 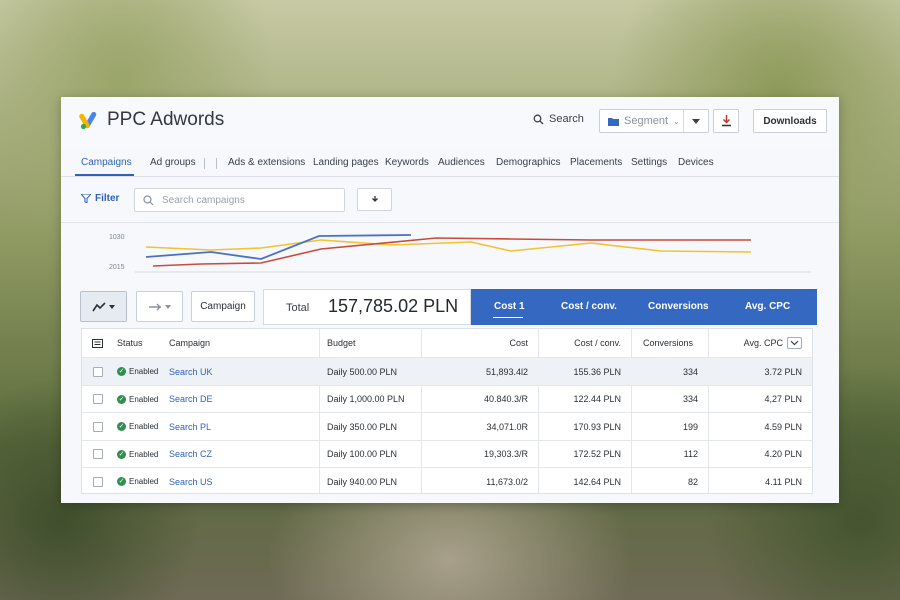 I want to click on avg-cpc-cell: 4,27 PLN, so click(x=783, y=399).